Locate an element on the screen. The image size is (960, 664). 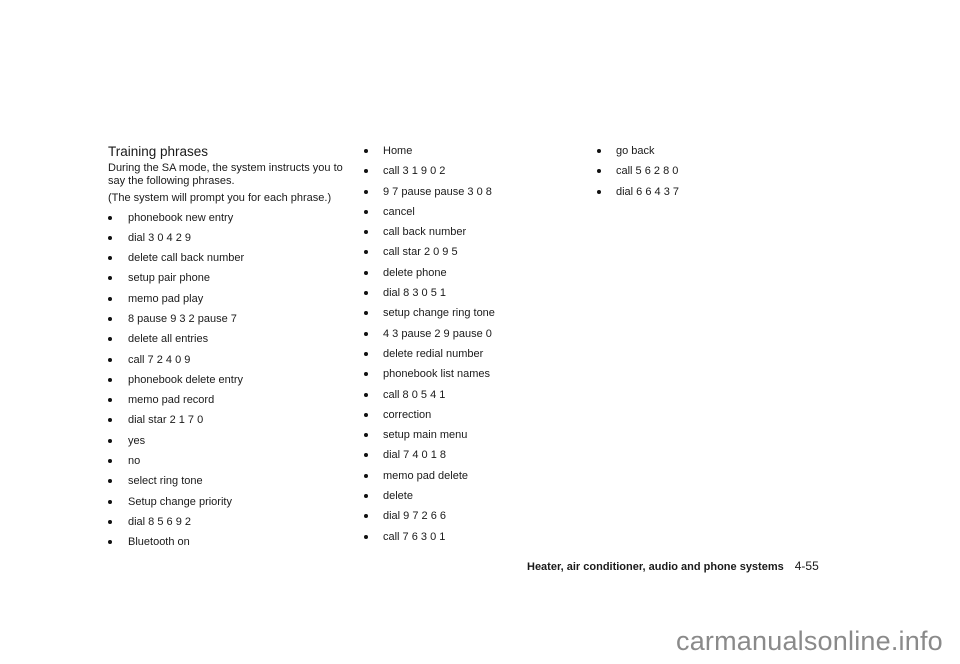
phrase-item: dial 8 3 0 5 1 is located at coordinates (474, 296).